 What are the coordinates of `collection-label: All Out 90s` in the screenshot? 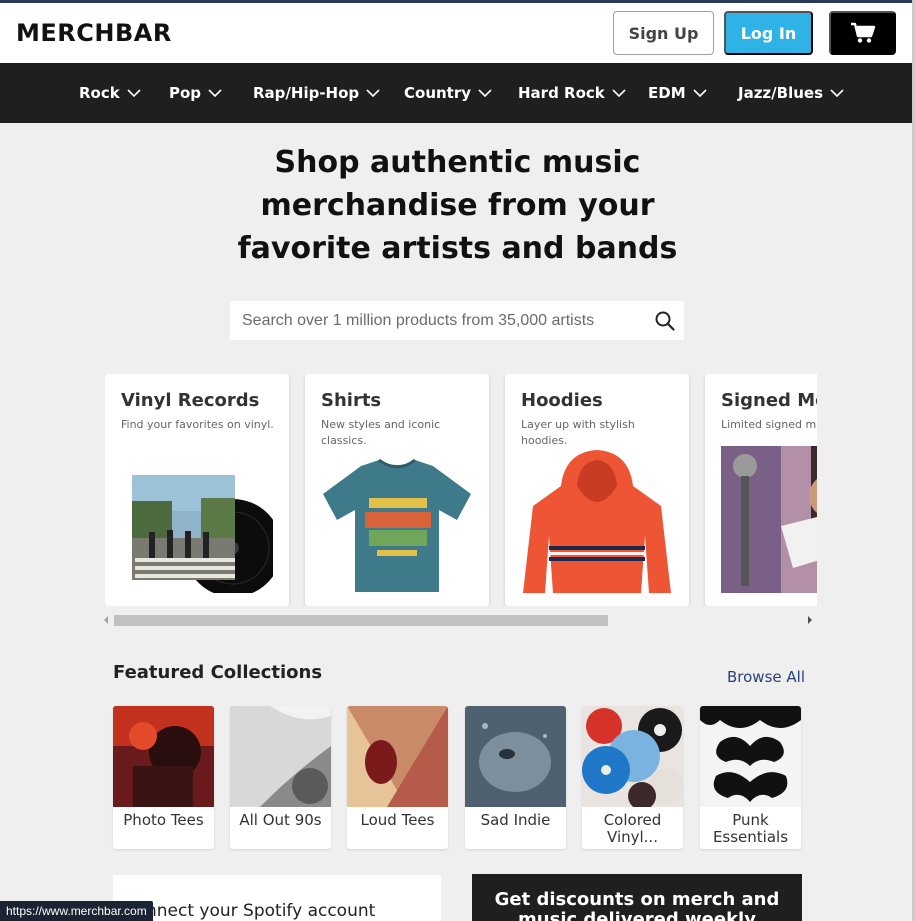 It's located at (280, 820).